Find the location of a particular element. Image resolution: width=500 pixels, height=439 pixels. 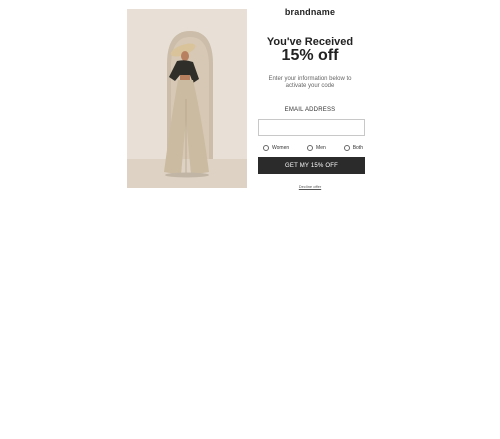

subtext-line-1: Enter your information below to is located at coordinates (310, 79).